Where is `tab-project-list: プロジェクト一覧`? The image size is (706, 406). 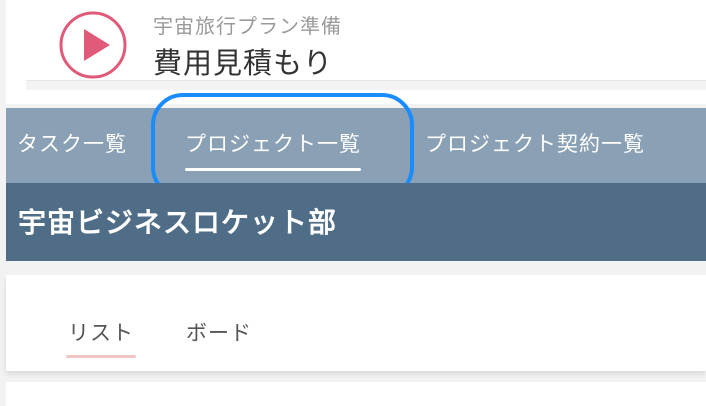 tab-project-list: プロジェクト一覧 is located at coordinates (273, 145).